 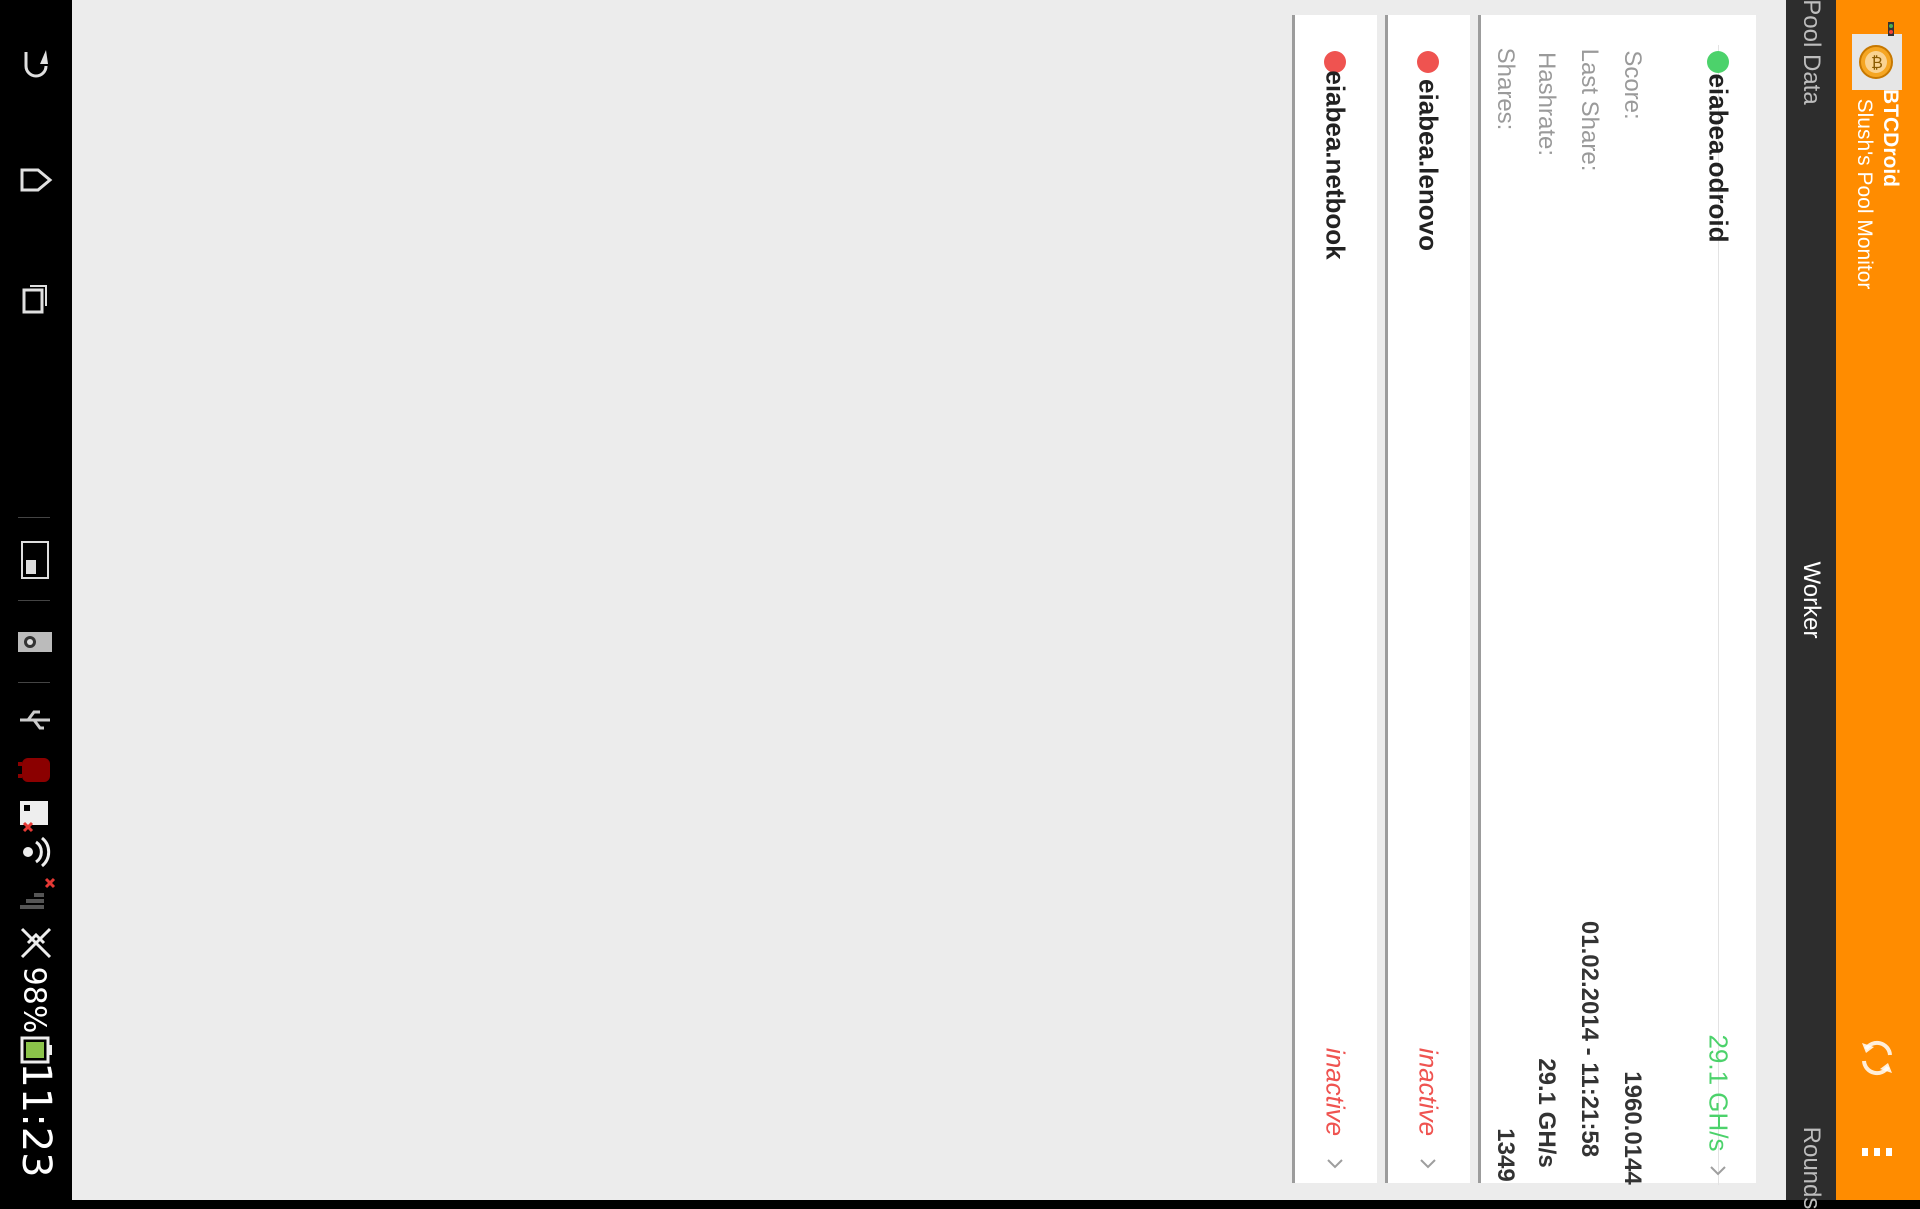 What do you see at coordinates (36, 1120) in the screenshot?
I see `clock: 11:23` at bounding box center [36, 1120].